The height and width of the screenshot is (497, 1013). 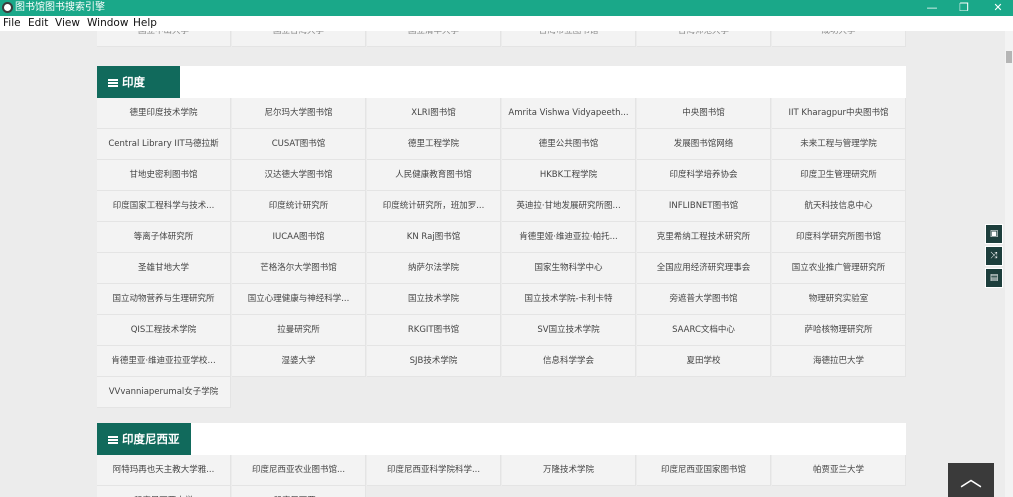 I want to click on library-item: INFLIBNET图书馆, so click(x=704, y=206).